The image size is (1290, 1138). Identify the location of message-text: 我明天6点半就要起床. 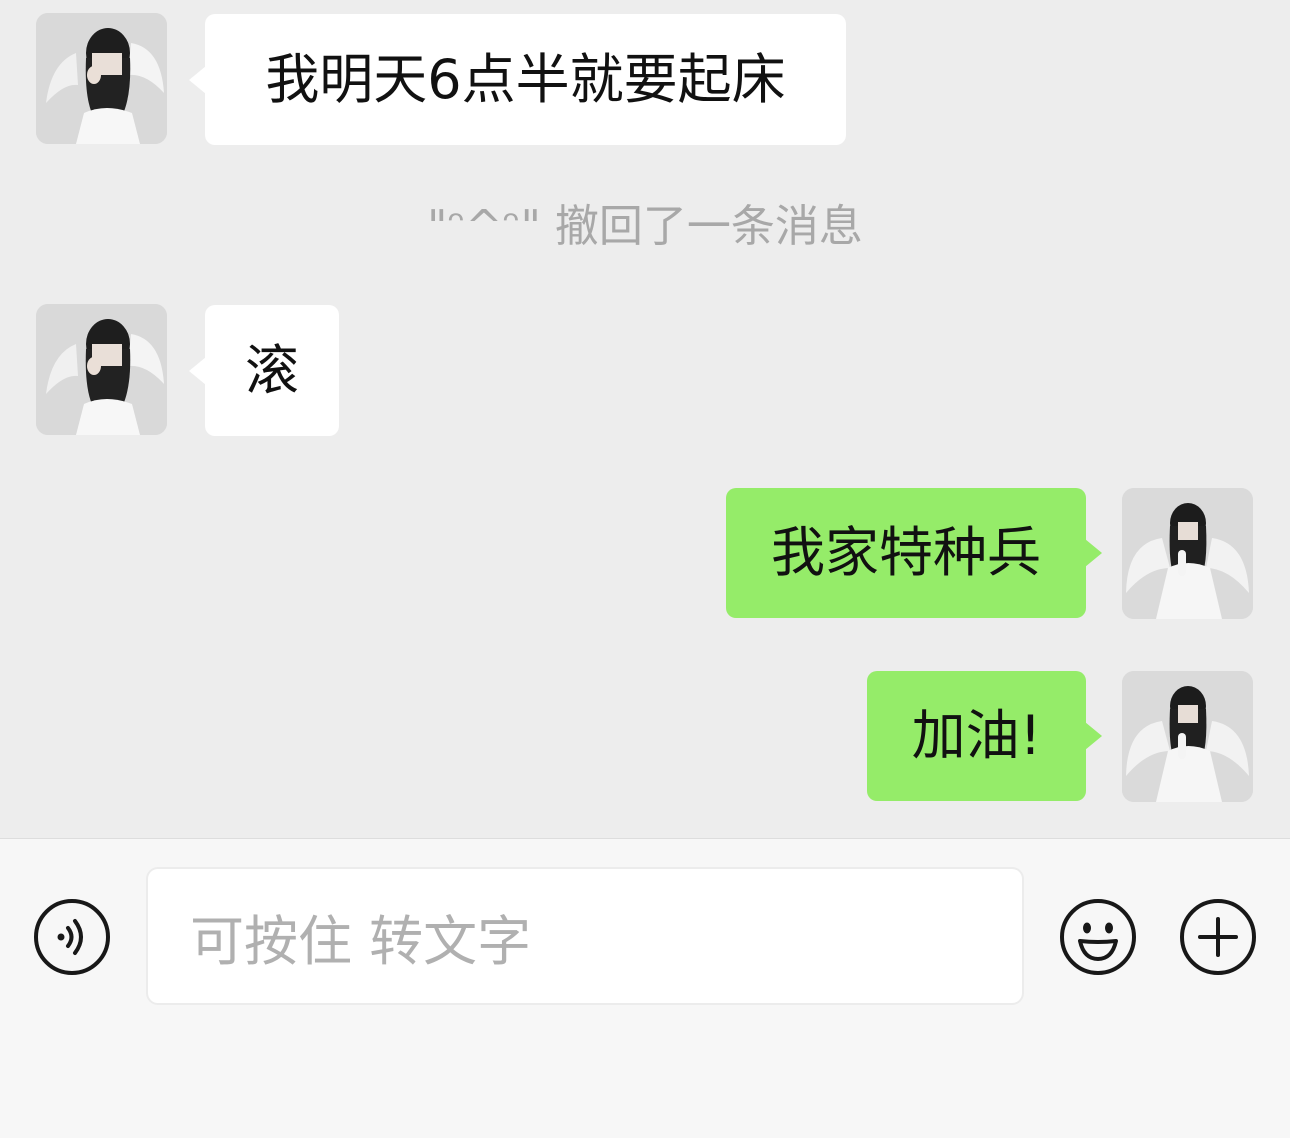
(525, 79).